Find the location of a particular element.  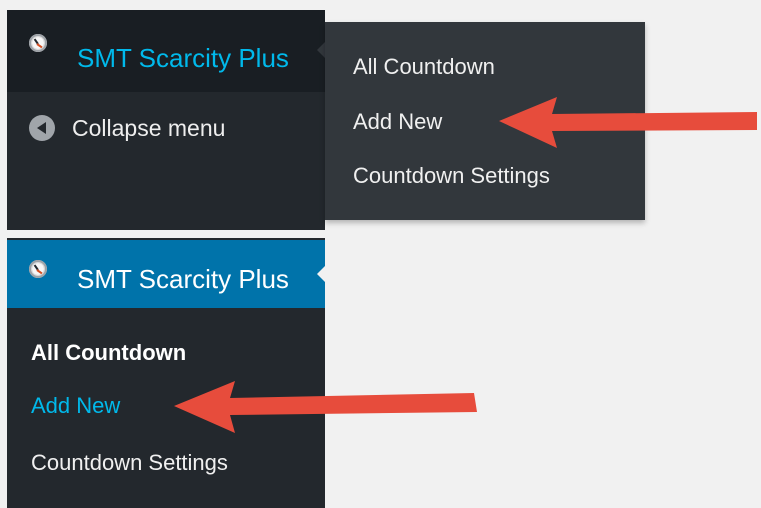

current-menu-caret-icon is located at coordinates (321, 274).